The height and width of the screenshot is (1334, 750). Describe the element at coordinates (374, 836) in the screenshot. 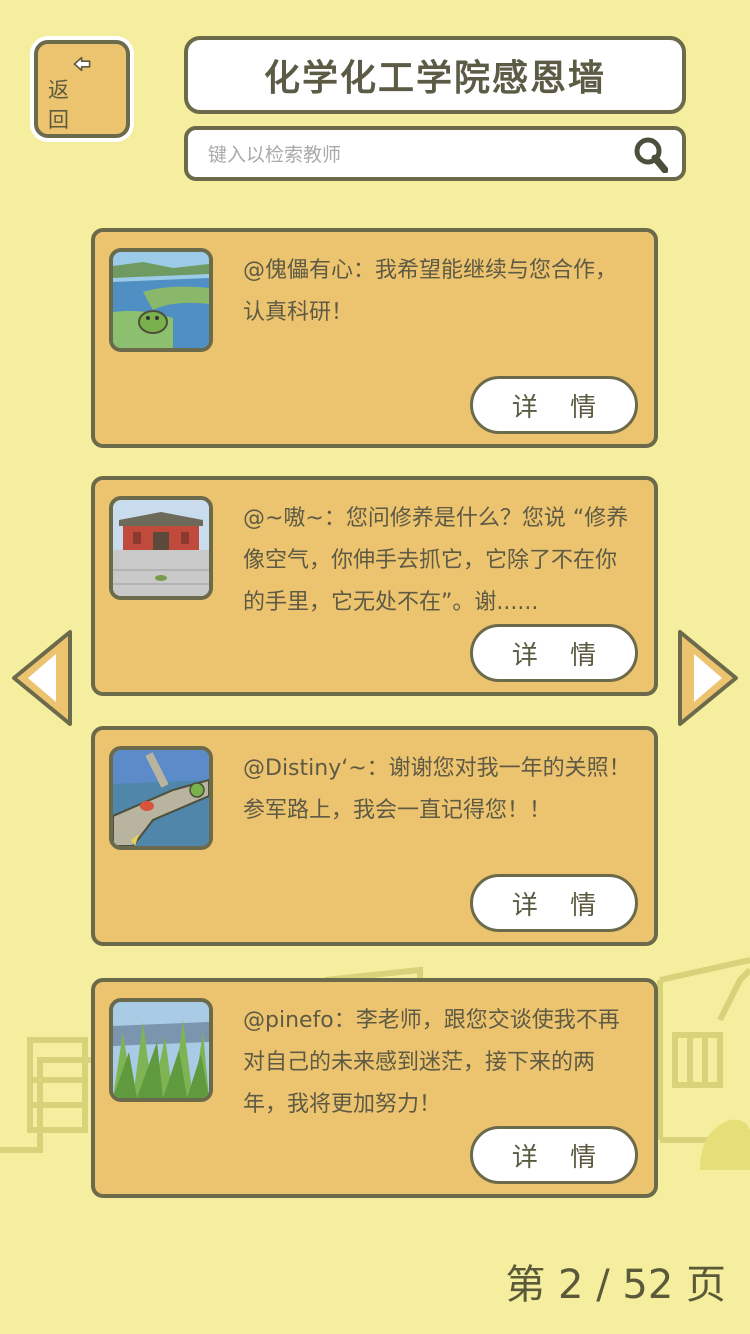

I see `message-card: @Distiny‘~：谢谢您对我一年的关照！参军路上，我会一直记得您！！ 详 情` at that location.